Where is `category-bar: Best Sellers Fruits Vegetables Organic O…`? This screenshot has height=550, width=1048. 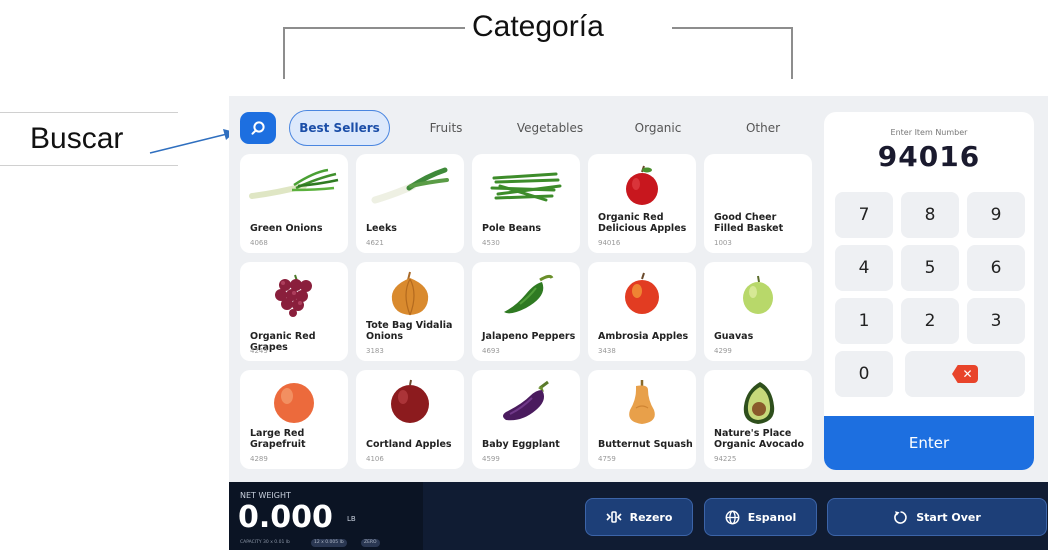 category-bar: Best Sellers Fruits Vegetables Organic O… is located at coordinates (524, 125).